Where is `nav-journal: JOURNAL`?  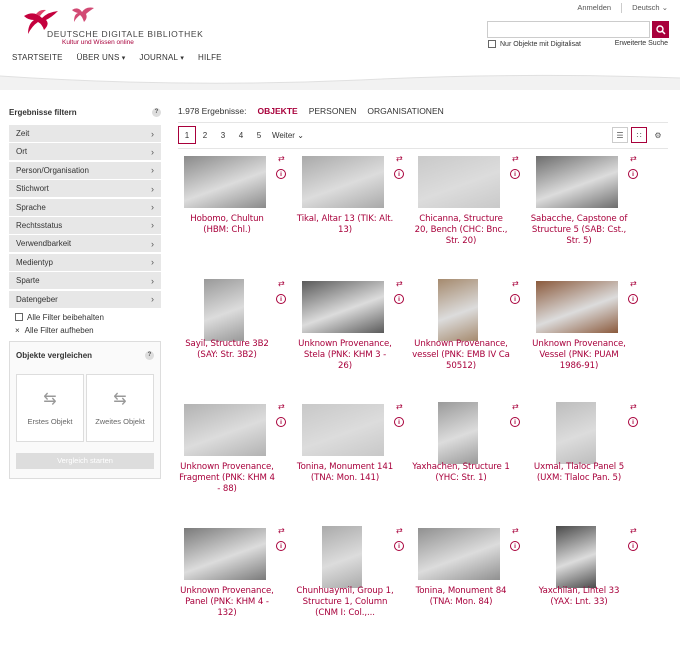 nav-journal: JOURNAL is located at coordinates (161, 57).